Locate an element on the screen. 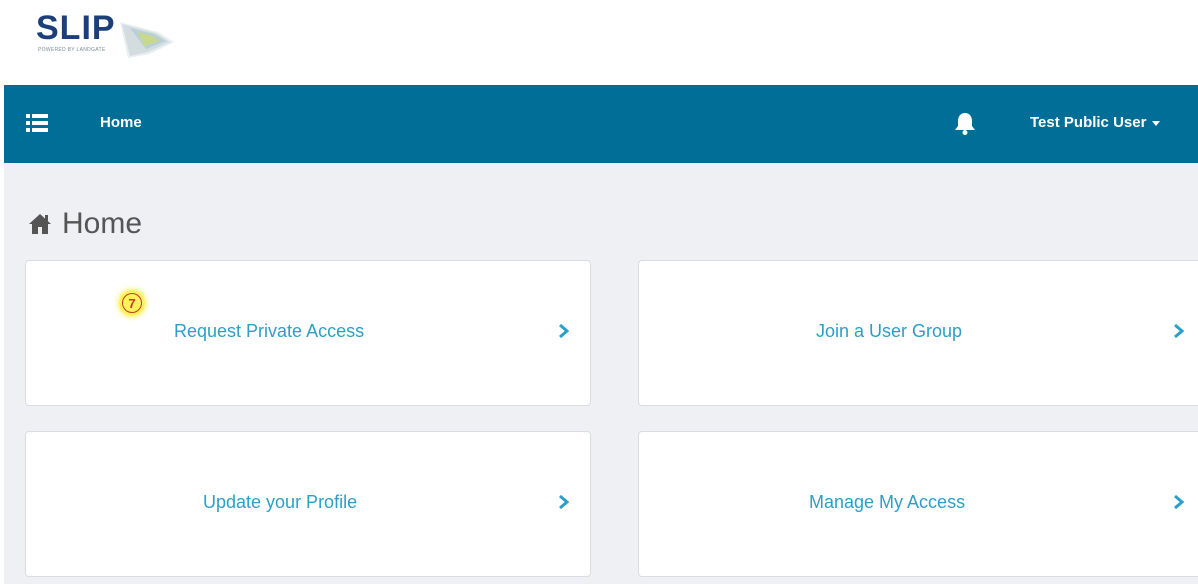 The height and width of the screenshot is (584, 1198). top-navbar: Home Test Public User is located at coordinates (601, 124).